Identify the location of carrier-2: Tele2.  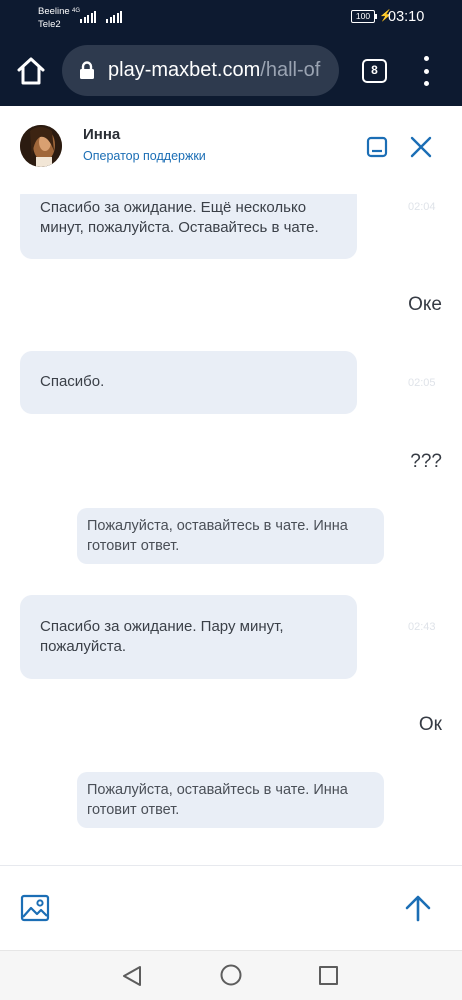
(49, 24).